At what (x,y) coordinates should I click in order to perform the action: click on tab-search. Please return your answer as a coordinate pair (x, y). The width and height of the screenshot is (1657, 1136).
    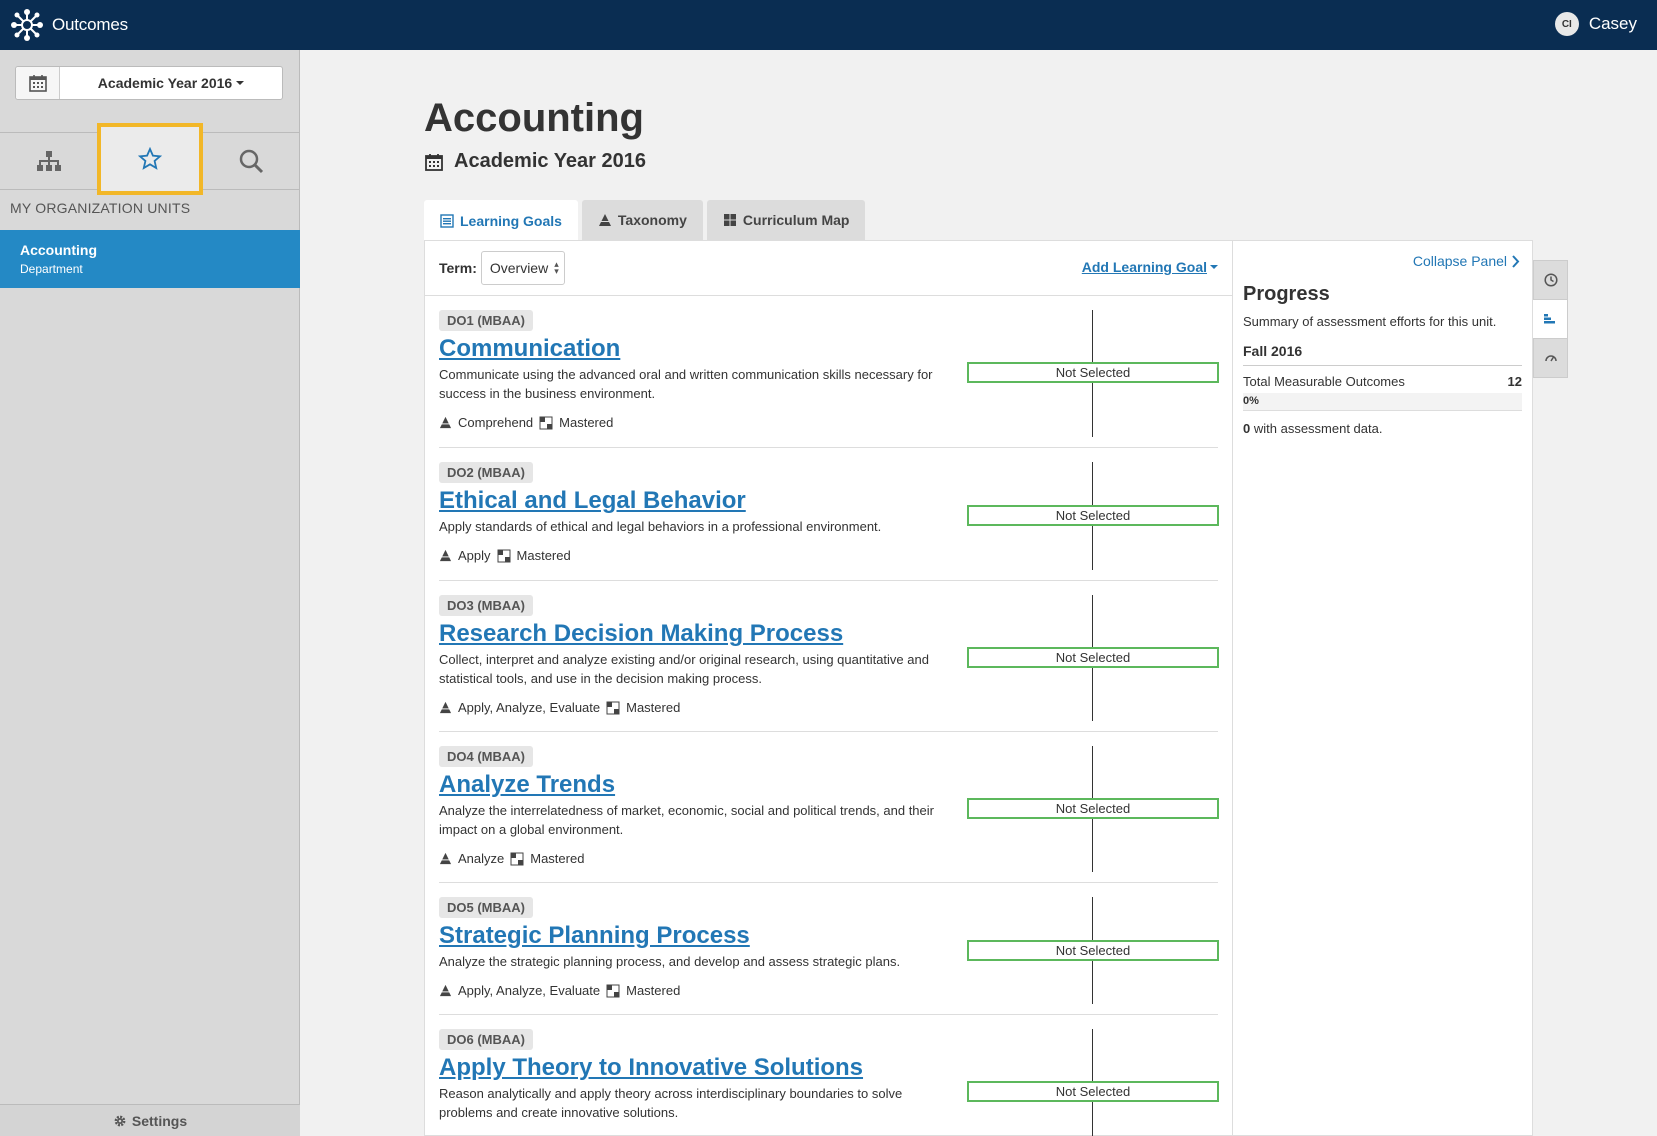
    Looking at the image, I should click on (251, 161).